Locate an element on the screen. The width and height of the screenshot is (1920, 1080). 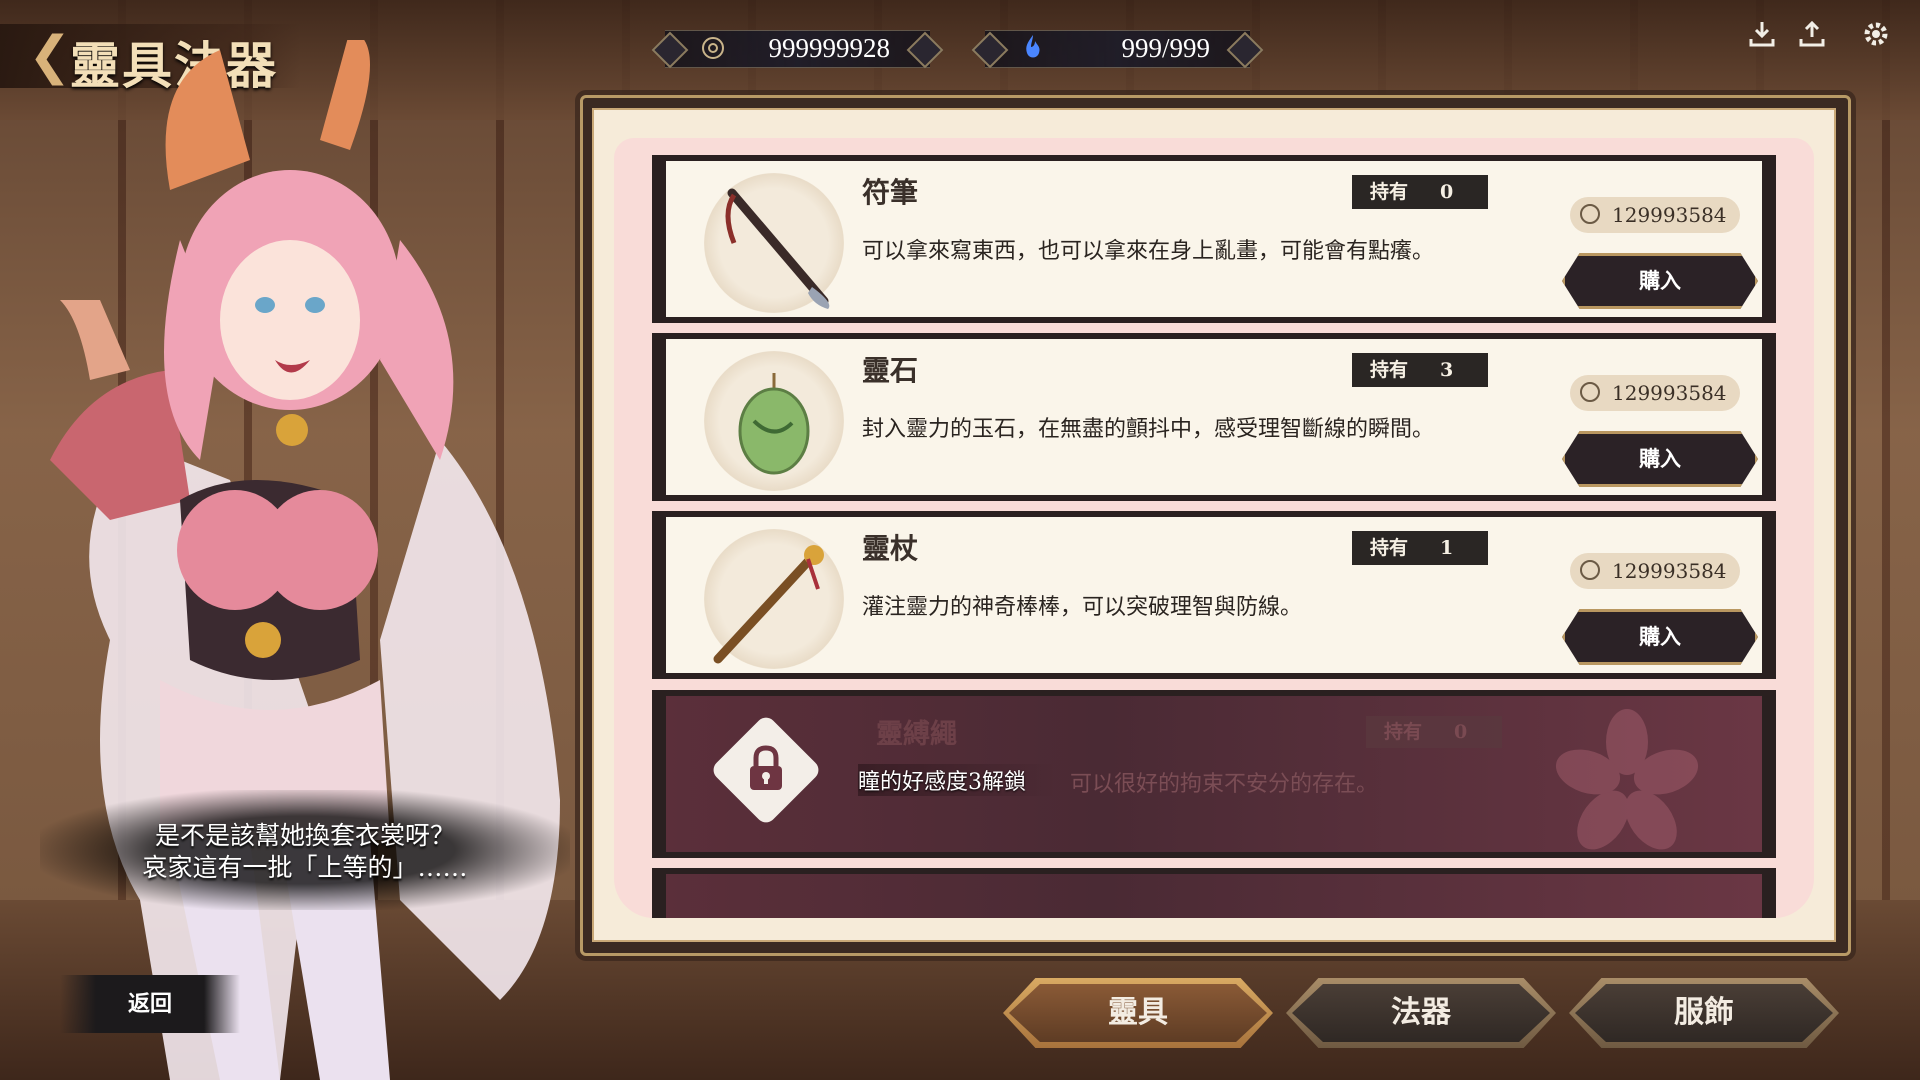
item-name: 靈縛繩 is located at coordinates (916, 734).